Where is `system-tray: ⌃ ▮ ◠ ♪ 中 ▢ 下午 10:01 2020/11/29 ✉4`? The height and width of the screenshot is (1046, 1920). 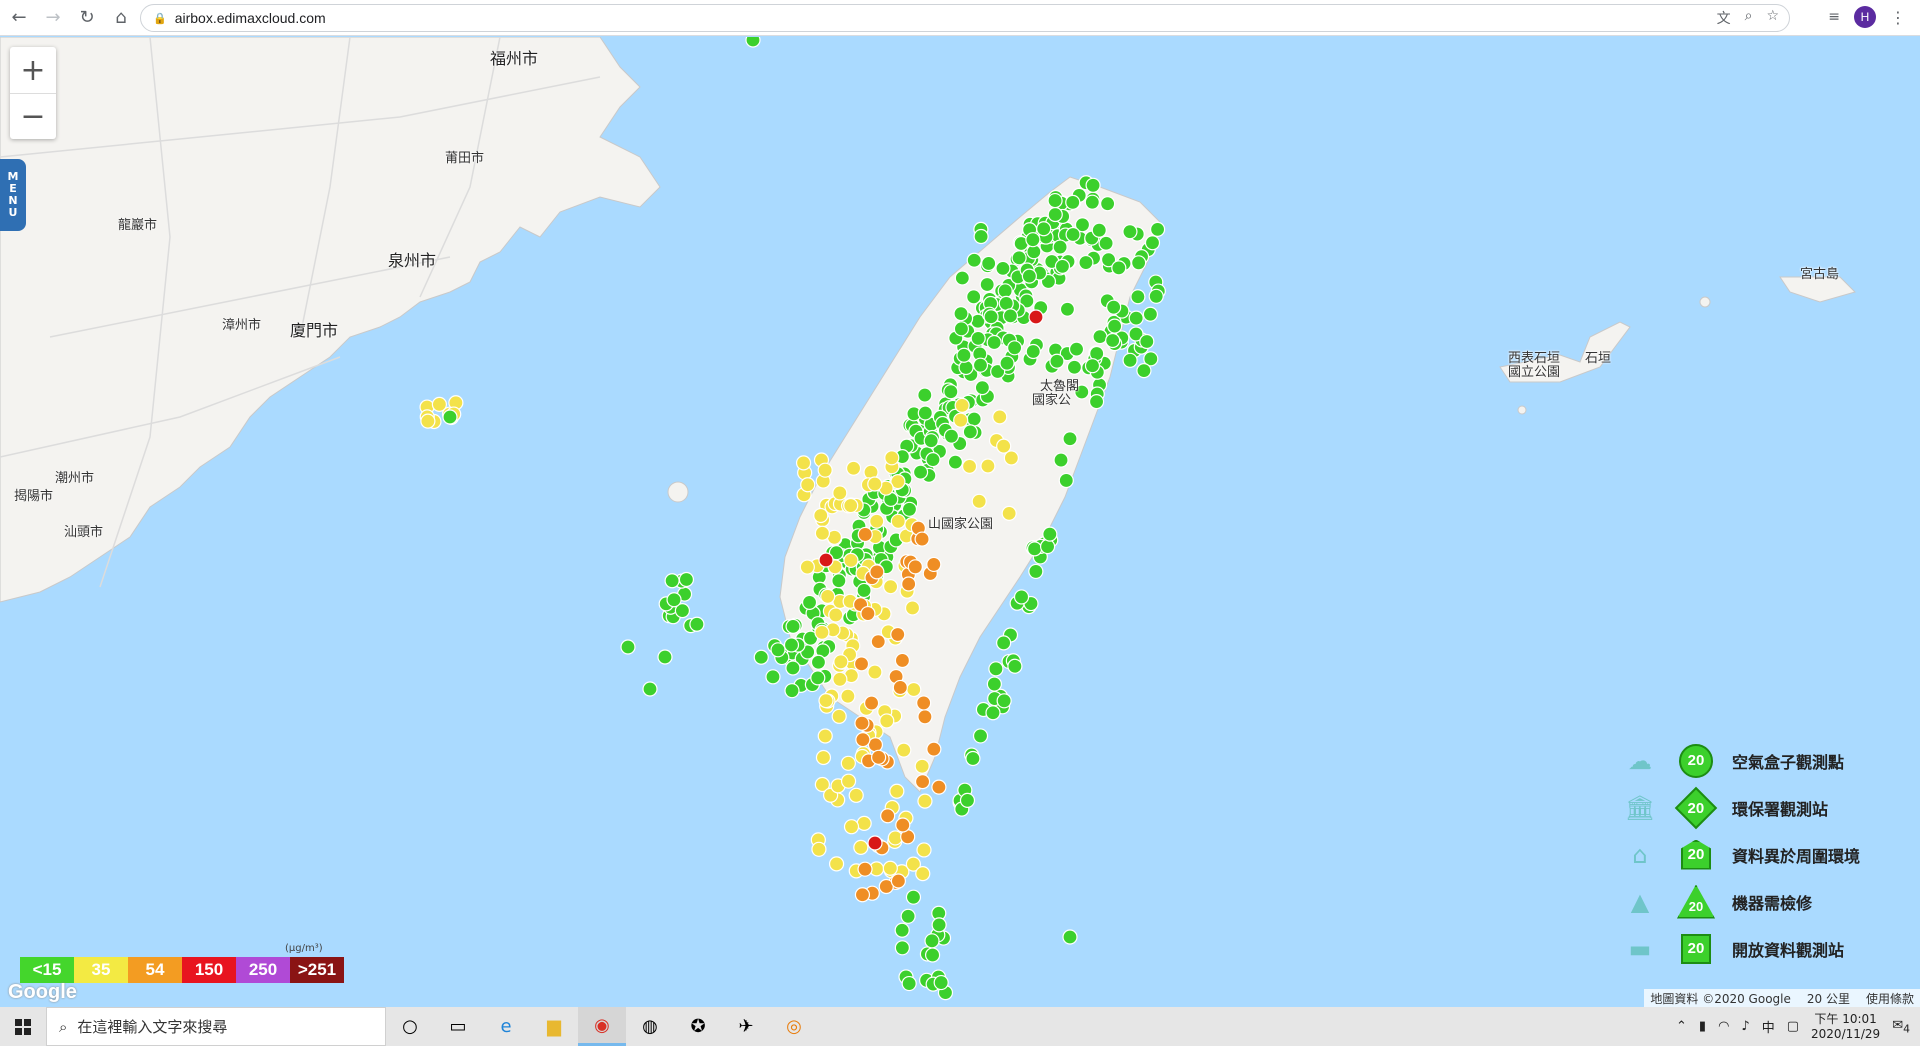
system-tray: ⌃ ▮ ◠ ♪ 中 ▢ 下午 10:01 2020/11/29 ✉4 is located at coordinates (1793, 1026).